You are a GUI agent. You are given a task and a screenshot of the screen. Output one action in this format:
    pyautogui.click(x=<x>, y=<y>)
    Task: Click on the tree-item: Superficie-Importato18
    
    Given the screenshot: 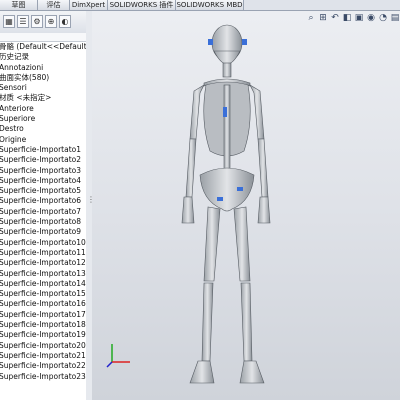 What is the action you would take?
    pyautogui.click(x=43, y=325)
    